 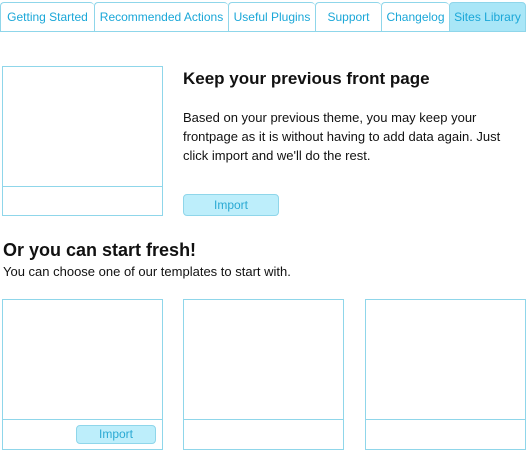 What do you see at coordinates (487, 17) in the screenshot?
I see `tab-sites-library: Sites Library` at bounding box center [487, 17].